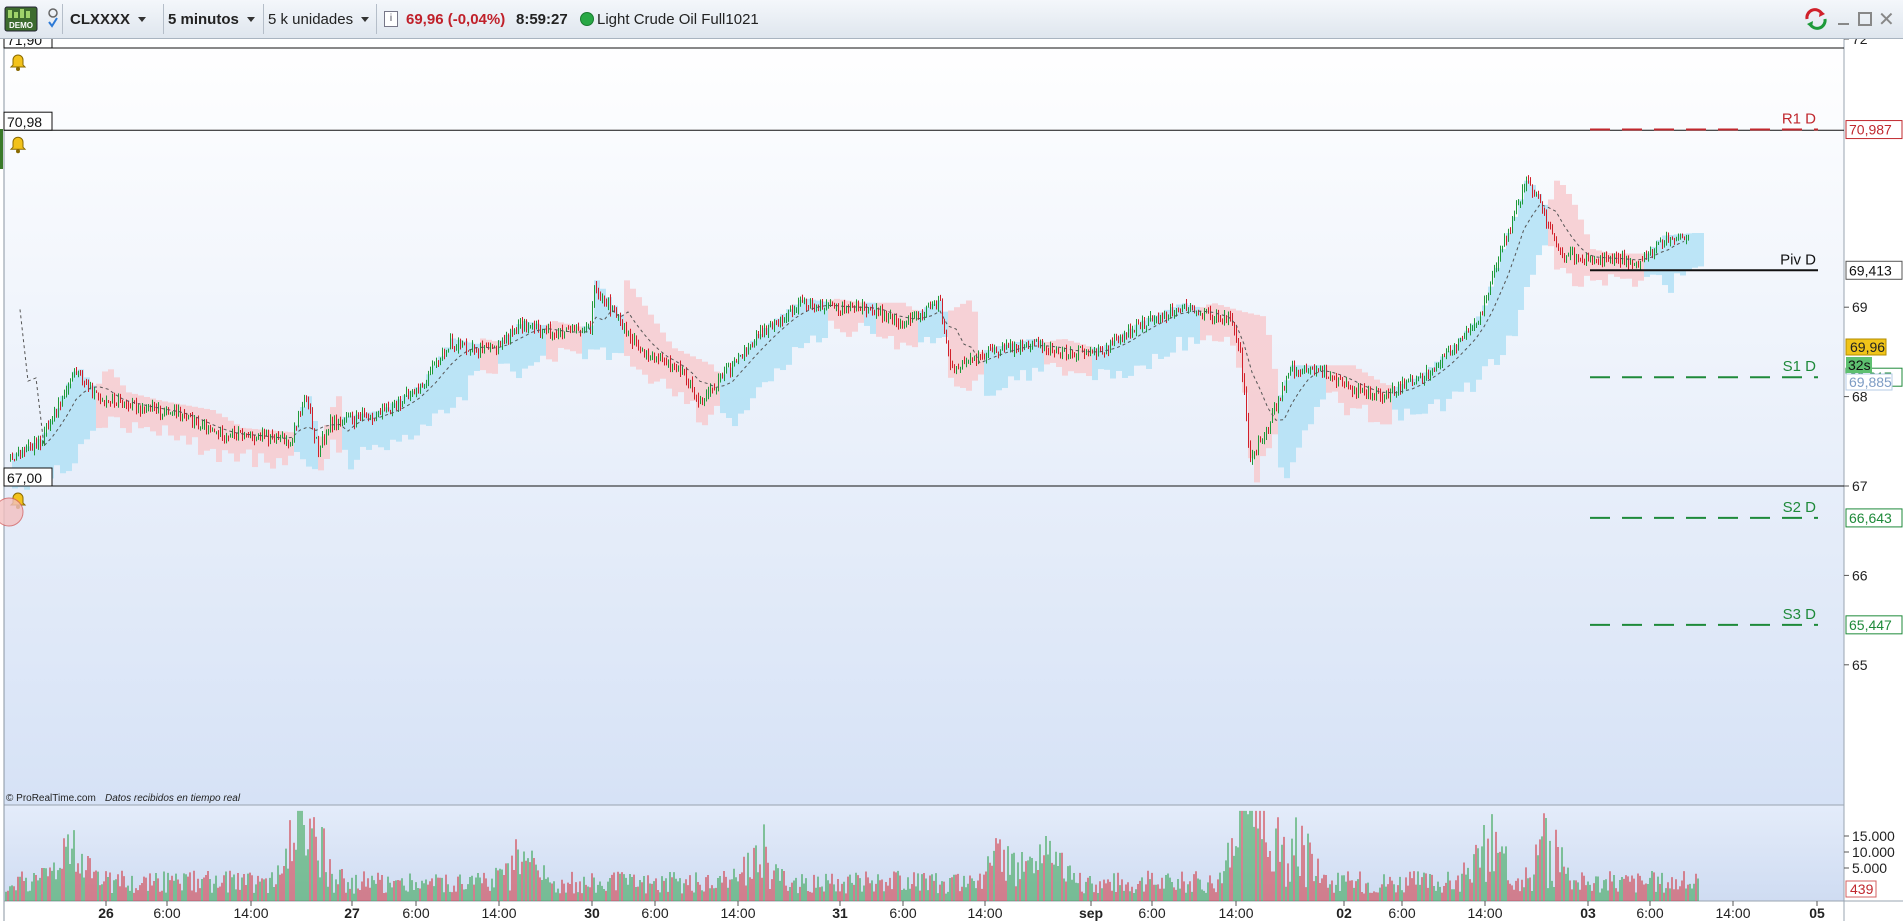 This screenshot has height=921, width=1903. I want to click on ma-value-tag: 69,885, so click(1869, 382).